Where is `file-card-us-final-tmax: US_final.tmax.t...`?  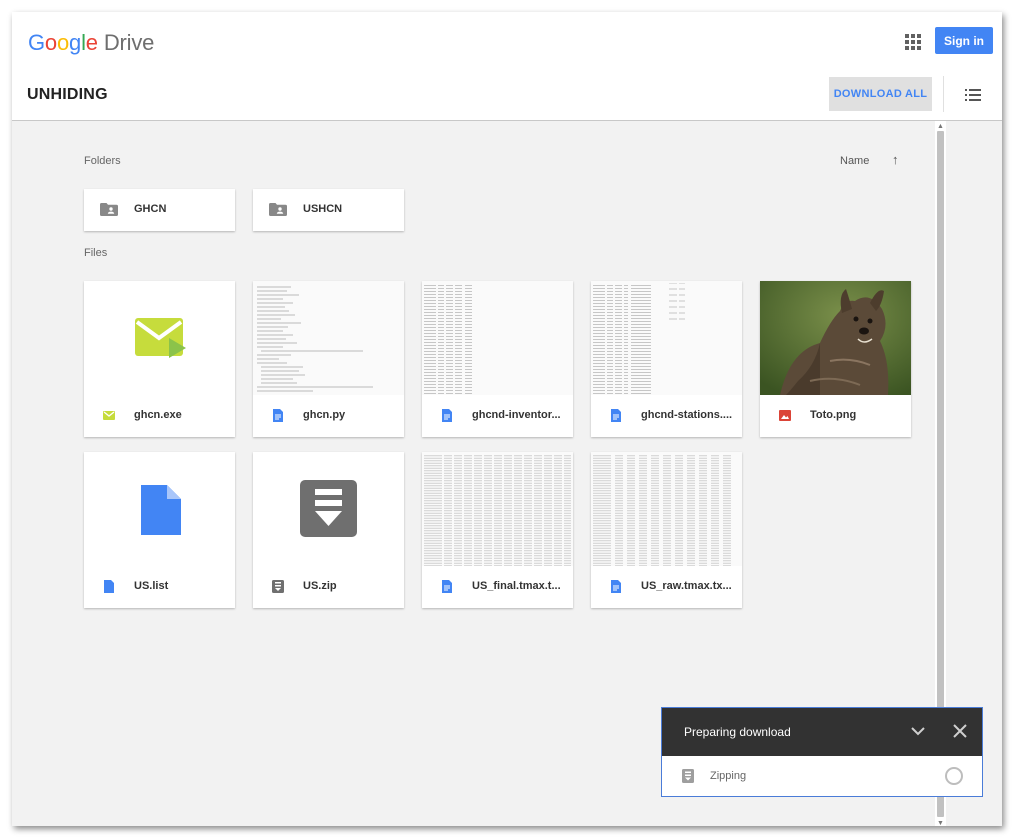
file-card-us-final-tmax: US_final.tmax.t... is located at coordinates (497, 530).